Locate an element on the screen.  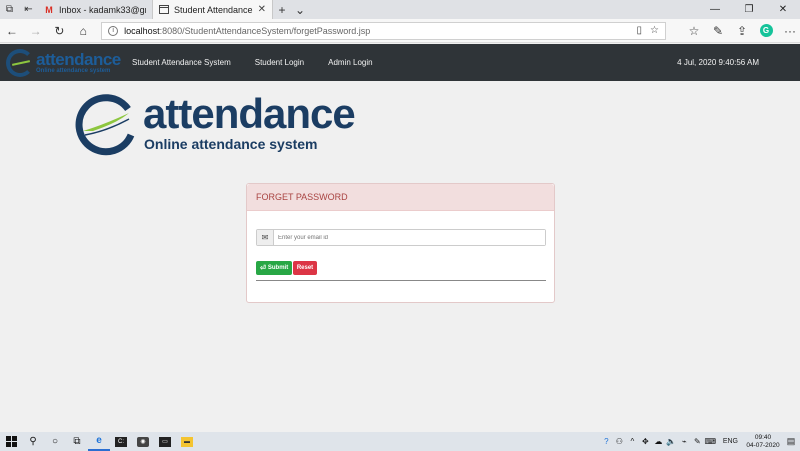
tab-student-attendance: Student Attendance Sys ✕ is located at coordinates (212, 9).